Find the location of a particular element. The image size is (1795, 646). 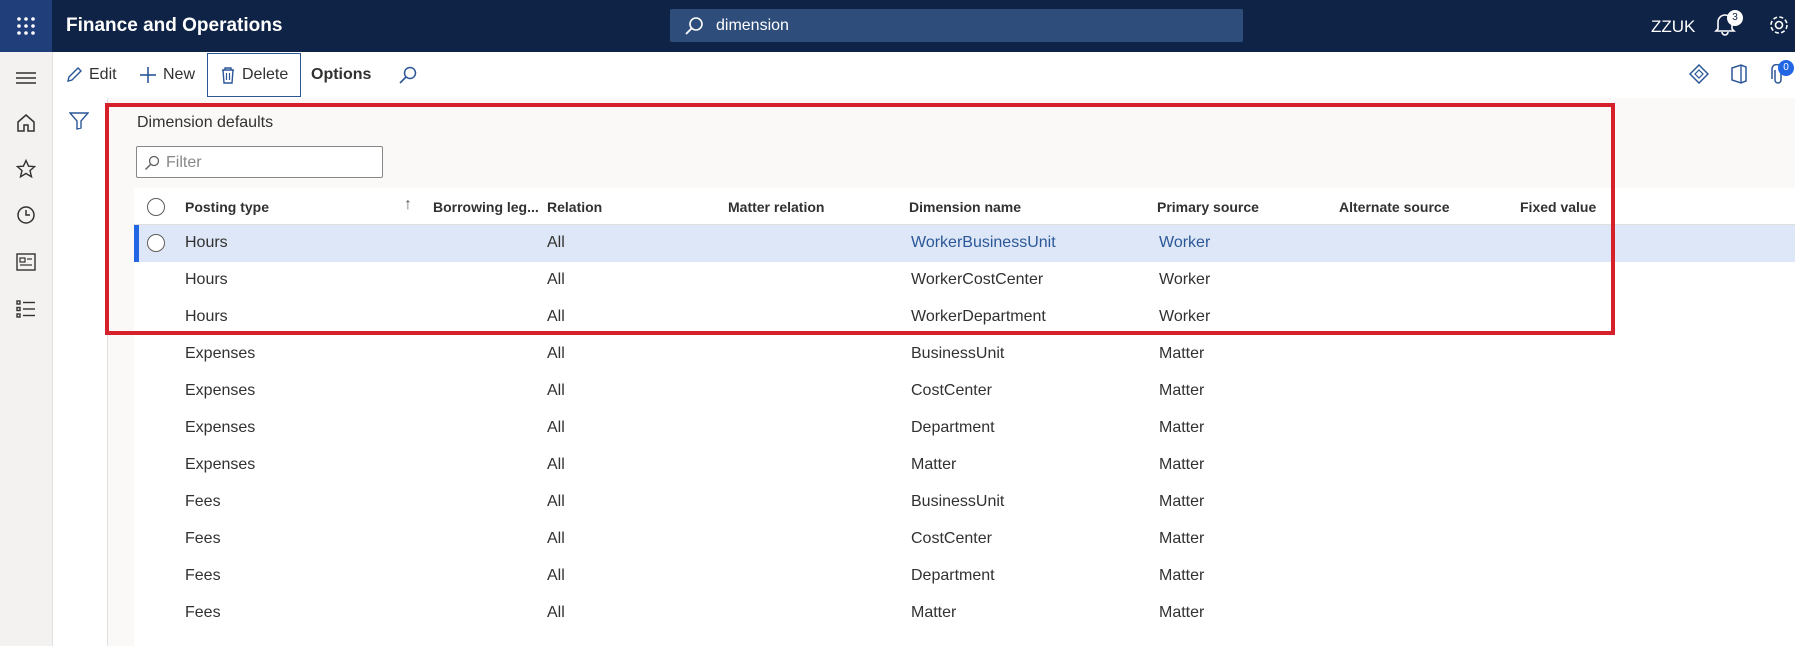

column-header-dimension-name: Dimension name is located at coordinates (965, 207).